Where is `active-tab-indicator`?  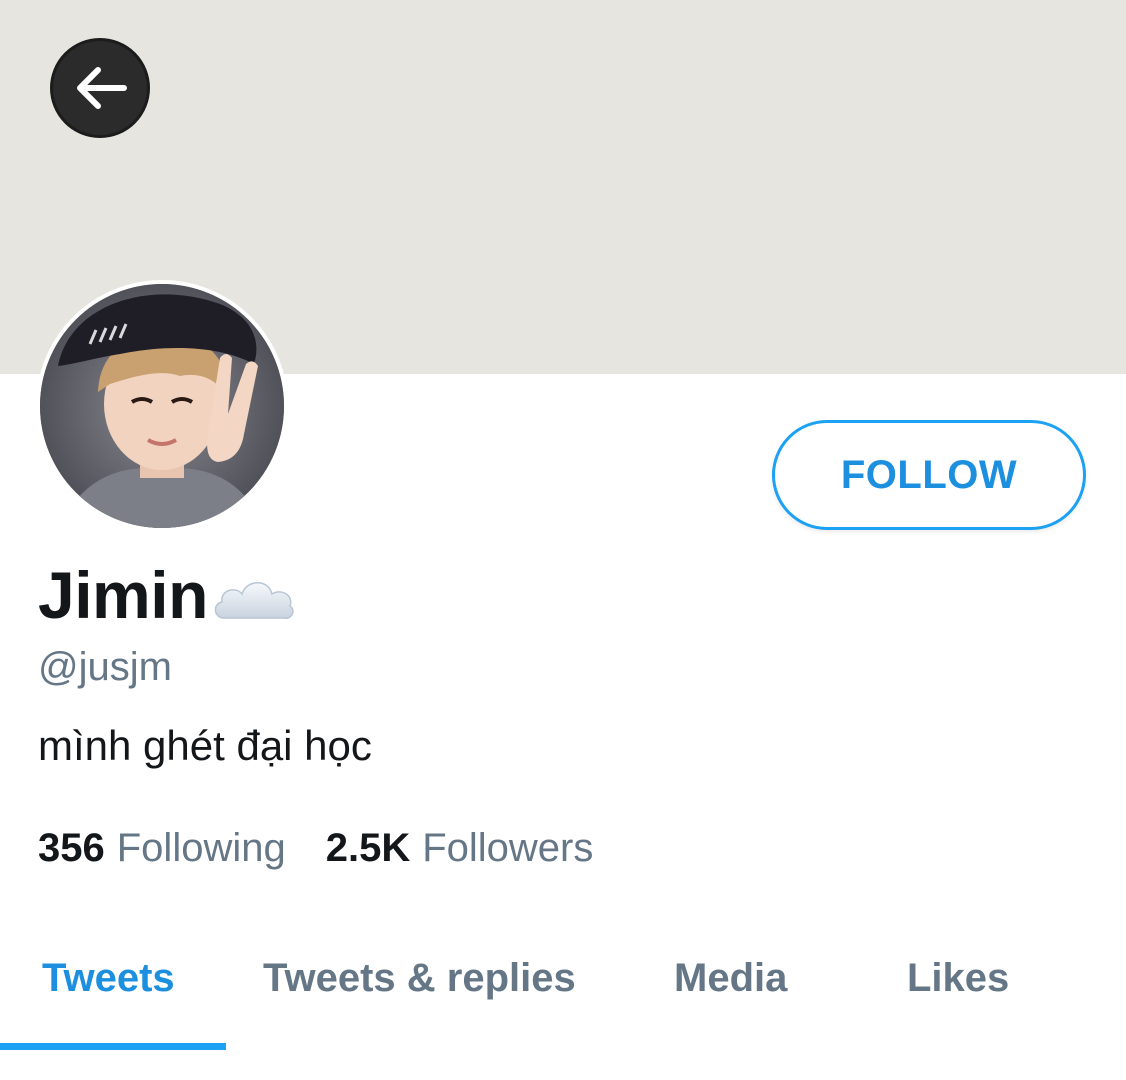 active-tab-indicator is located at coordinates (113, 1046).